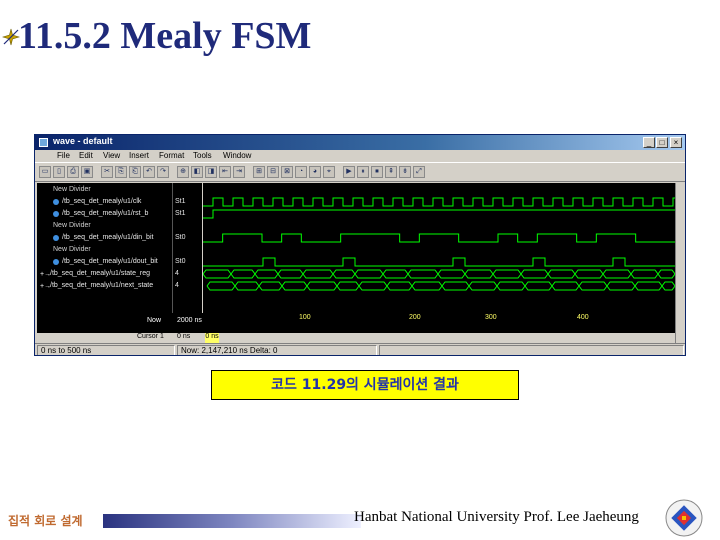 The height and width of the screenshot is (540, 720). I want to click on toolbar-button: ◕, so click(315, 172).